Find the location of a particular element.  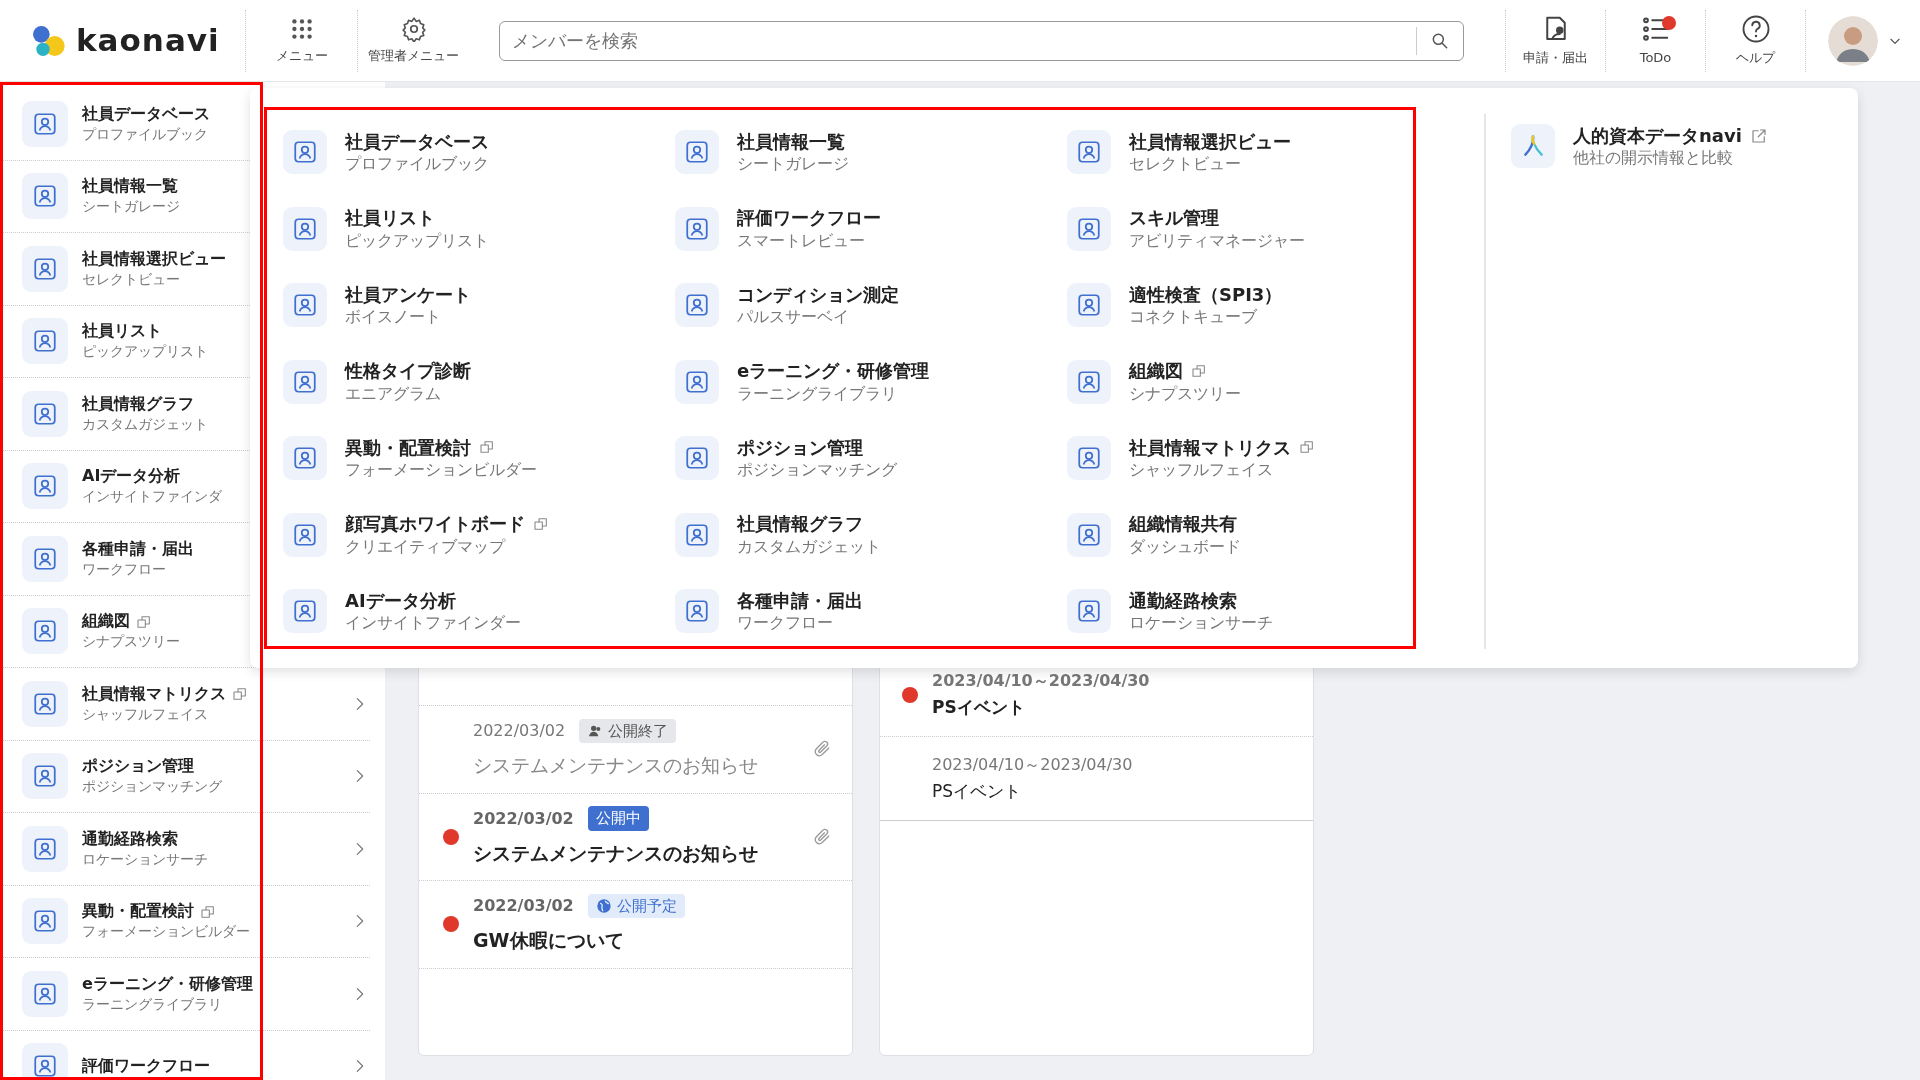

menu-item: 適性検査（SPI3） コネクトキューブ is located at coordinates (1260, 305).